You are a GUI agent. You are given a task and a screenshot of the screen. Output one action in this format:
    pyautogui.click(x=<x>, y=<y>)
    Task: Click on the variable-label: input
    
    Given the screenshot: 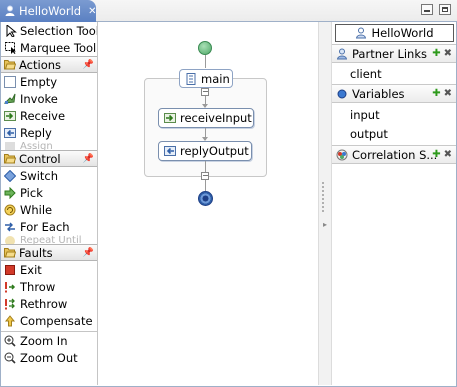 What is the action you would take?
    pyautogui.click(x=365, y=114)
    